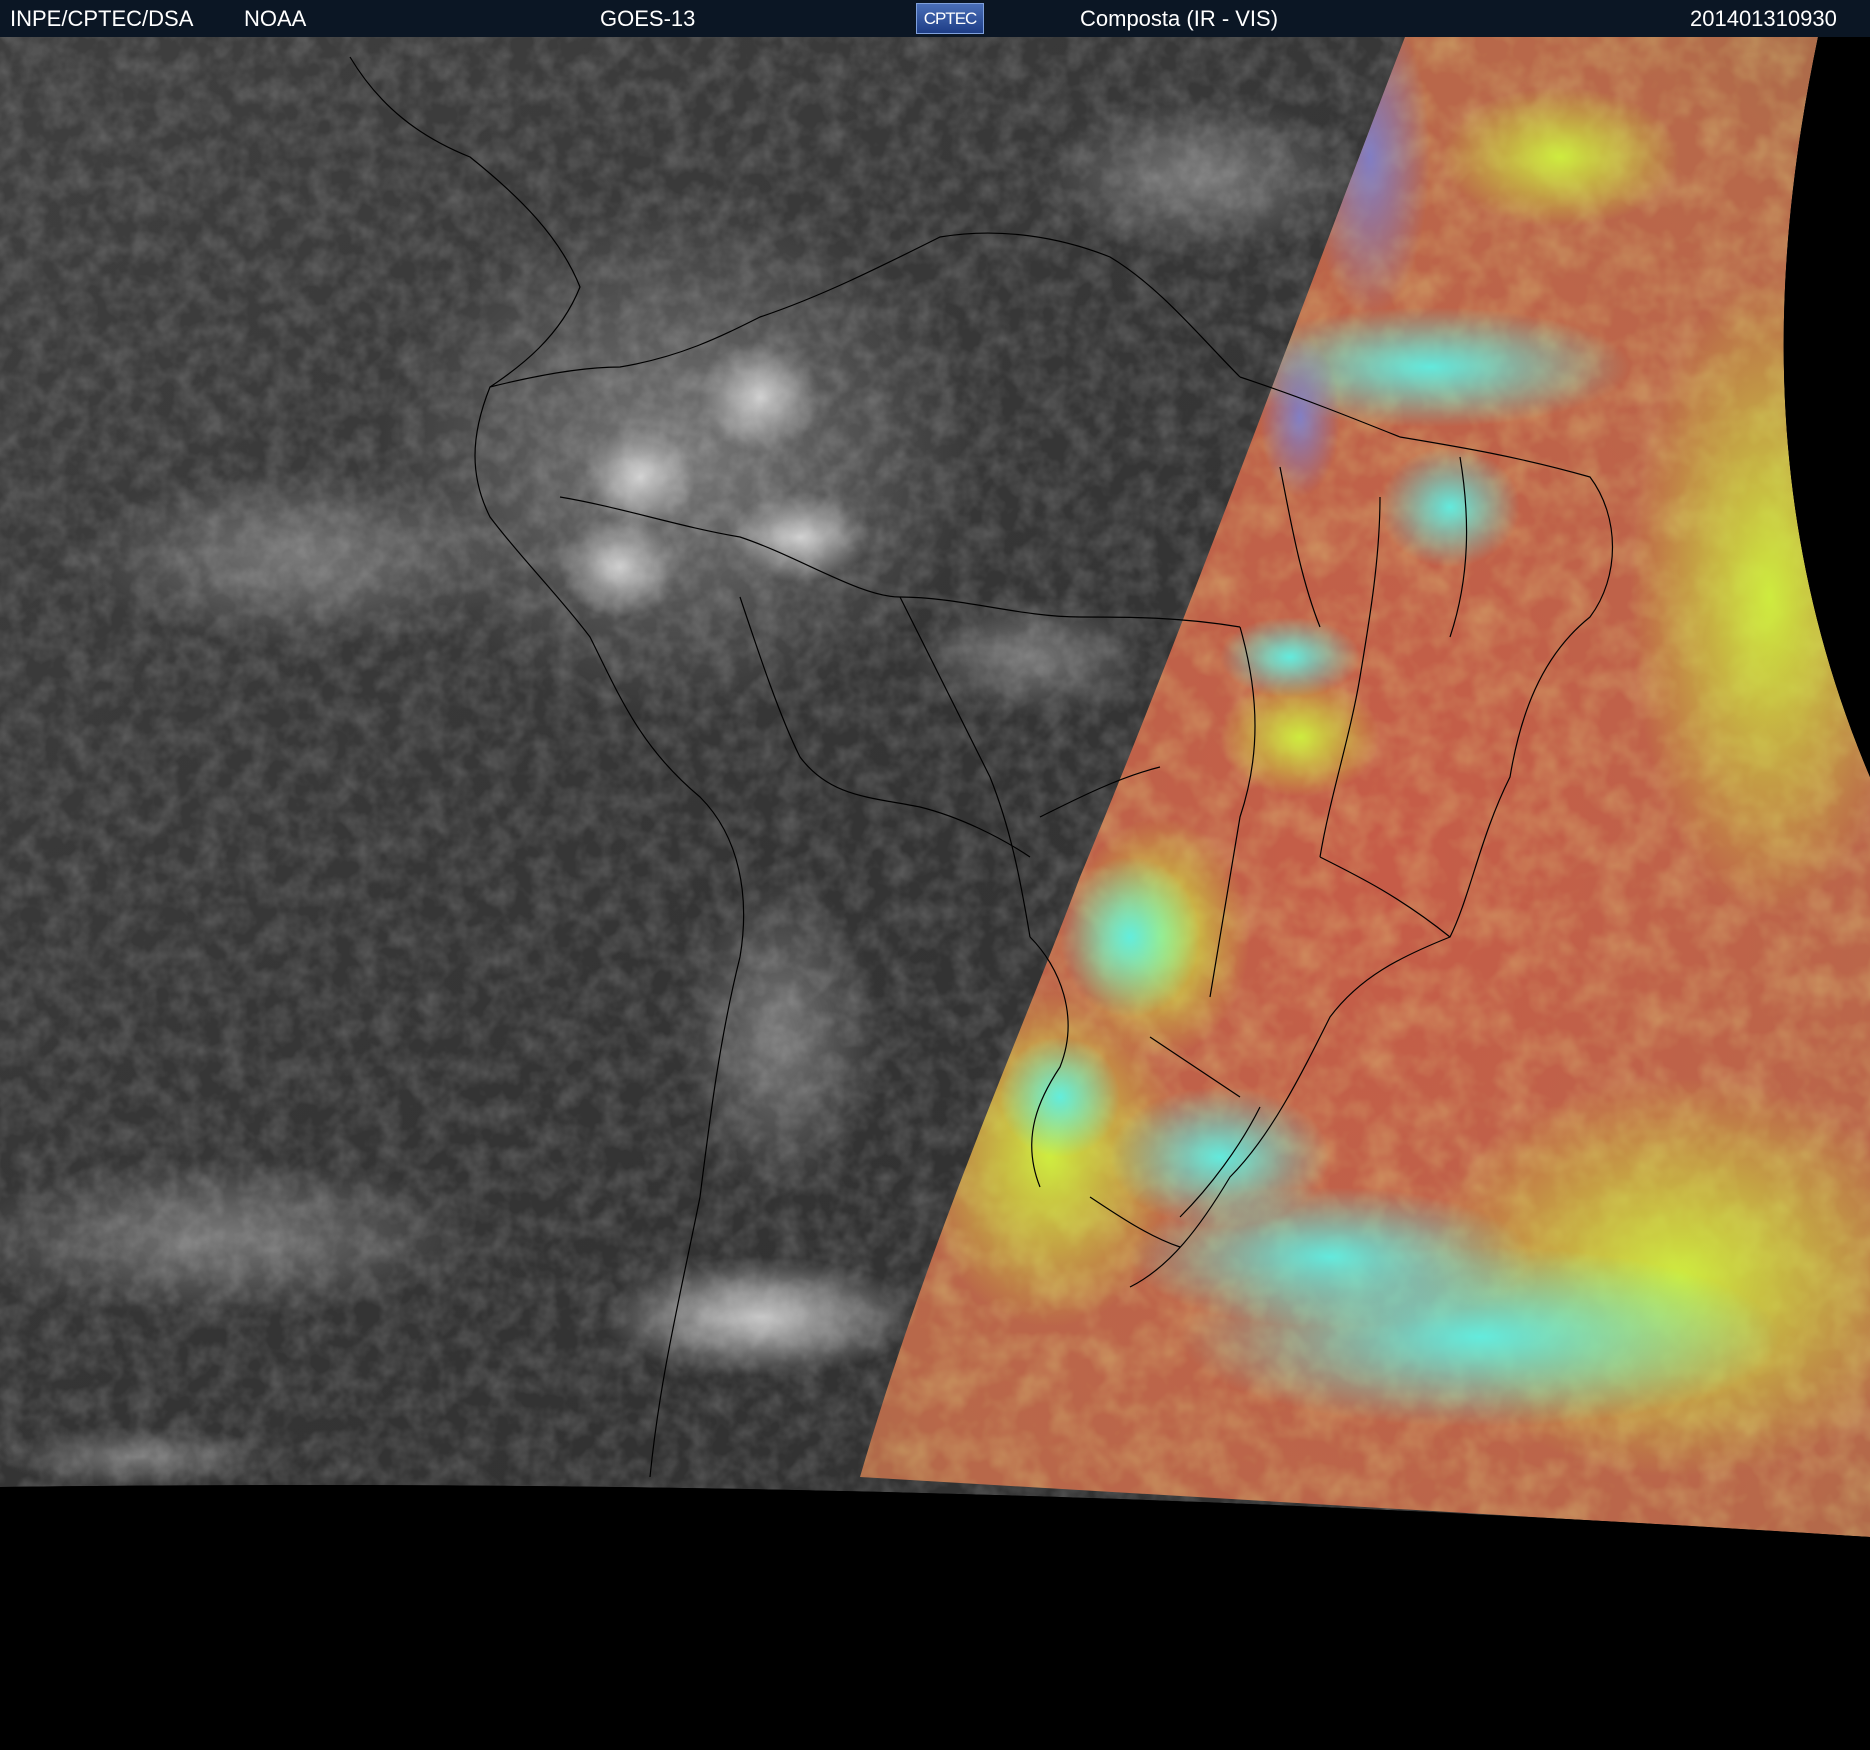 The height and width of the screenshot is (1750, 1870). What do you see at coordinates (1763, 18) in the screenshot?
I see `timestamp-label: 201401310930` at bounding box center [1763, 18].